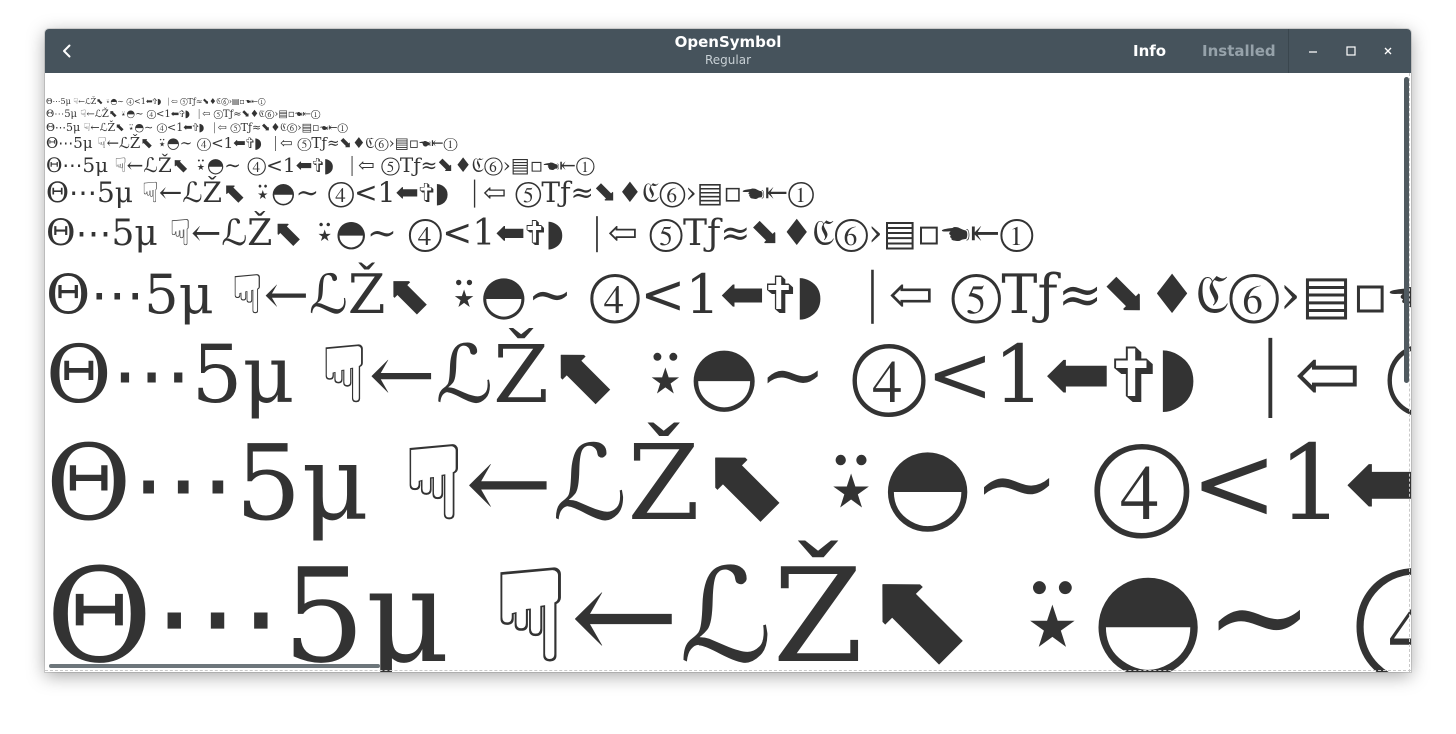  I want to click on minimize-button, so click(1313, 51).